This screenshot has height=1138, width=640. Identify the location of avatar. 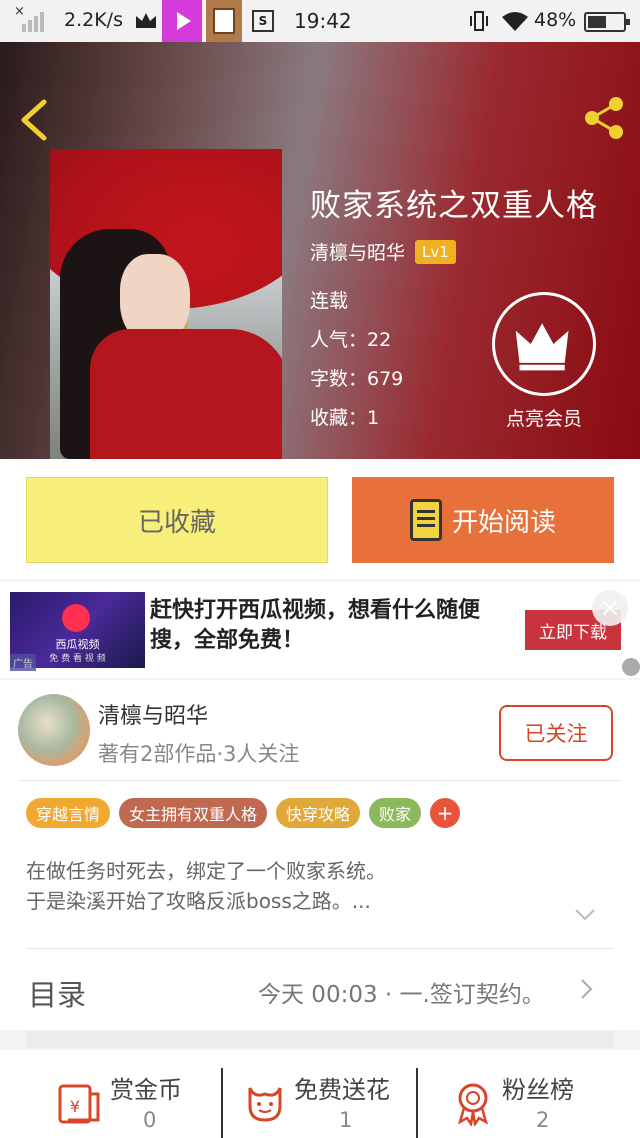
(54, 730).